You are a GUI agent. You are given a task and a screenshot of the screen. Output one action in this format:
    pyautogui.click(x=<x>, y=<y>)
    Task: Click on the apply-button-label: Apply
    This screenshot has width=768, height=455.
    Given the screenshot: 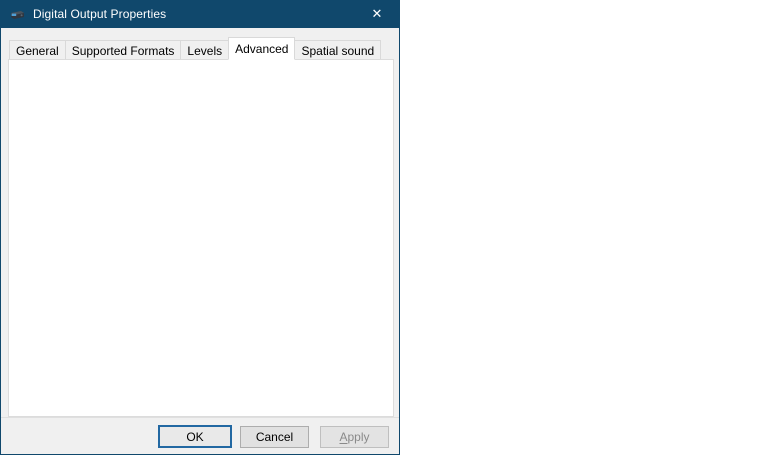 What is the action you would take?
    pyautogui.click(x=354, y=437)
    